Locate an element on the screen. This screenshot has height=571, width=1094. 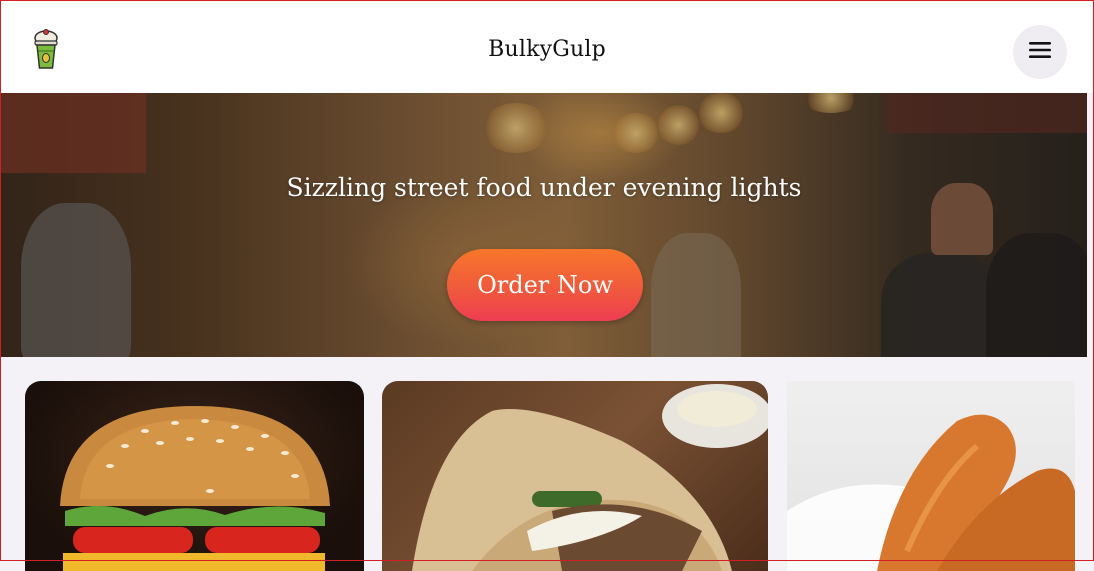
burger-image is located at coordinates (195, 488).